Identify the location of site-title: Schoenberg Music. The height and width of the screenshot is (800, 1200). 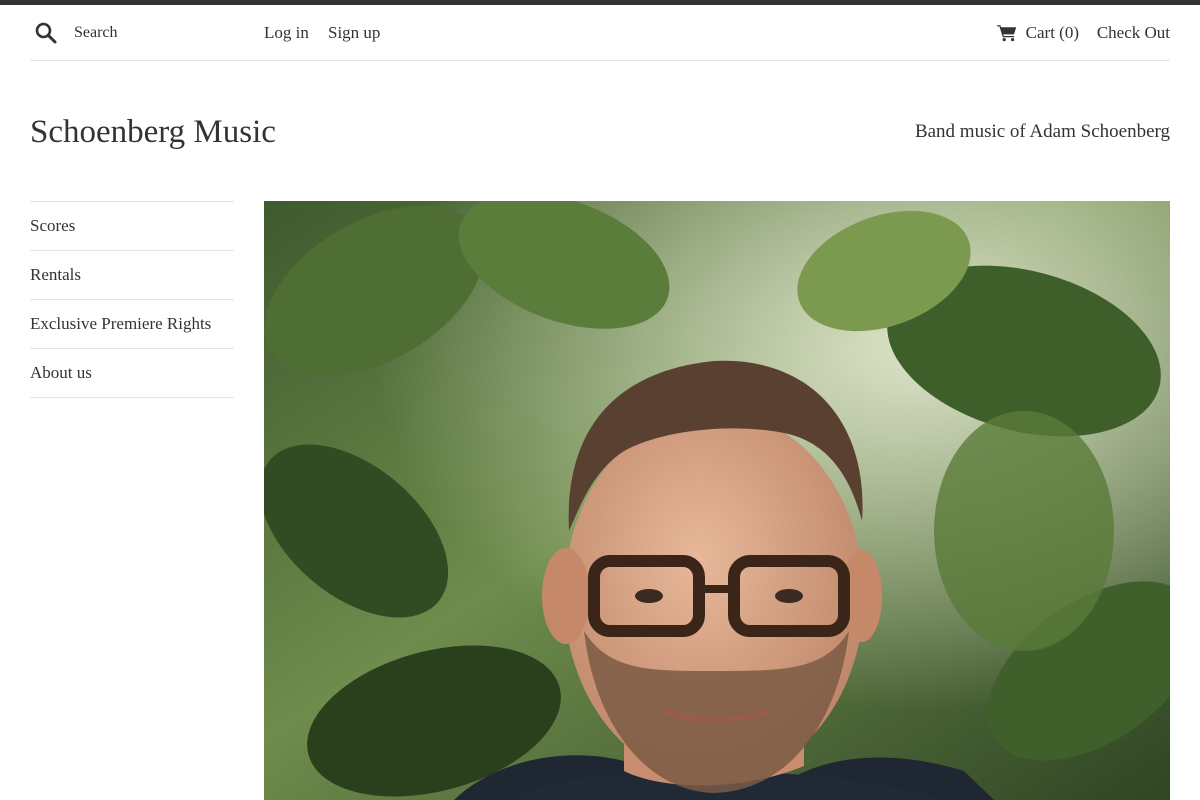
(153, 132).